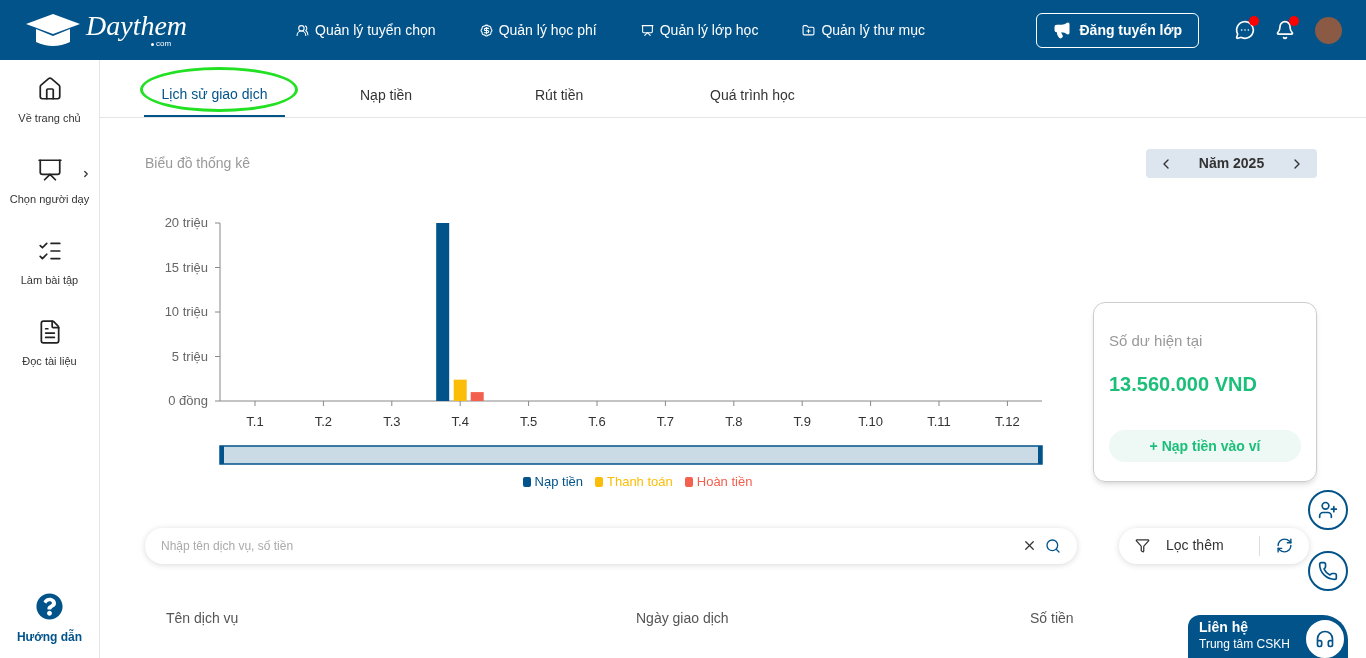 Image resolution: width=1366 pixels, height=658 pixels. What do you see at coordinates (186, 311) in the screenshot?
I see `y-tick-label: 10 triệu` at bounding box center [186, 311].